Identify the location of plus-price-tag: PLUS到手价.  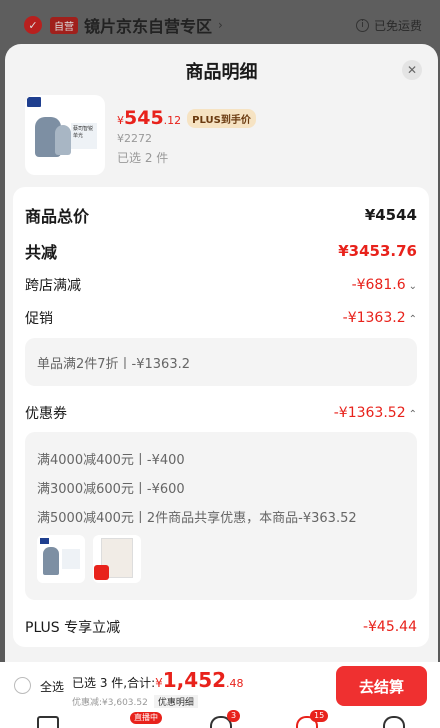
(221, 118).